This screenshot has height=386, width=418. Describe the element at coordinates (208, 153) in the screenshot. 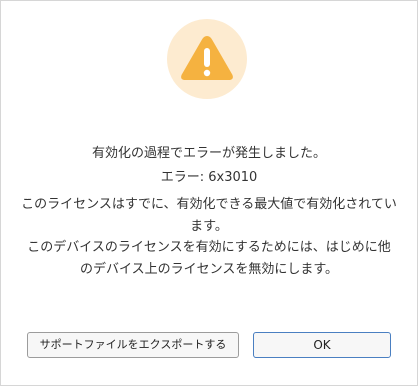

I see `error-title: 有効化の過程でエラーが発生しました。` at that location.